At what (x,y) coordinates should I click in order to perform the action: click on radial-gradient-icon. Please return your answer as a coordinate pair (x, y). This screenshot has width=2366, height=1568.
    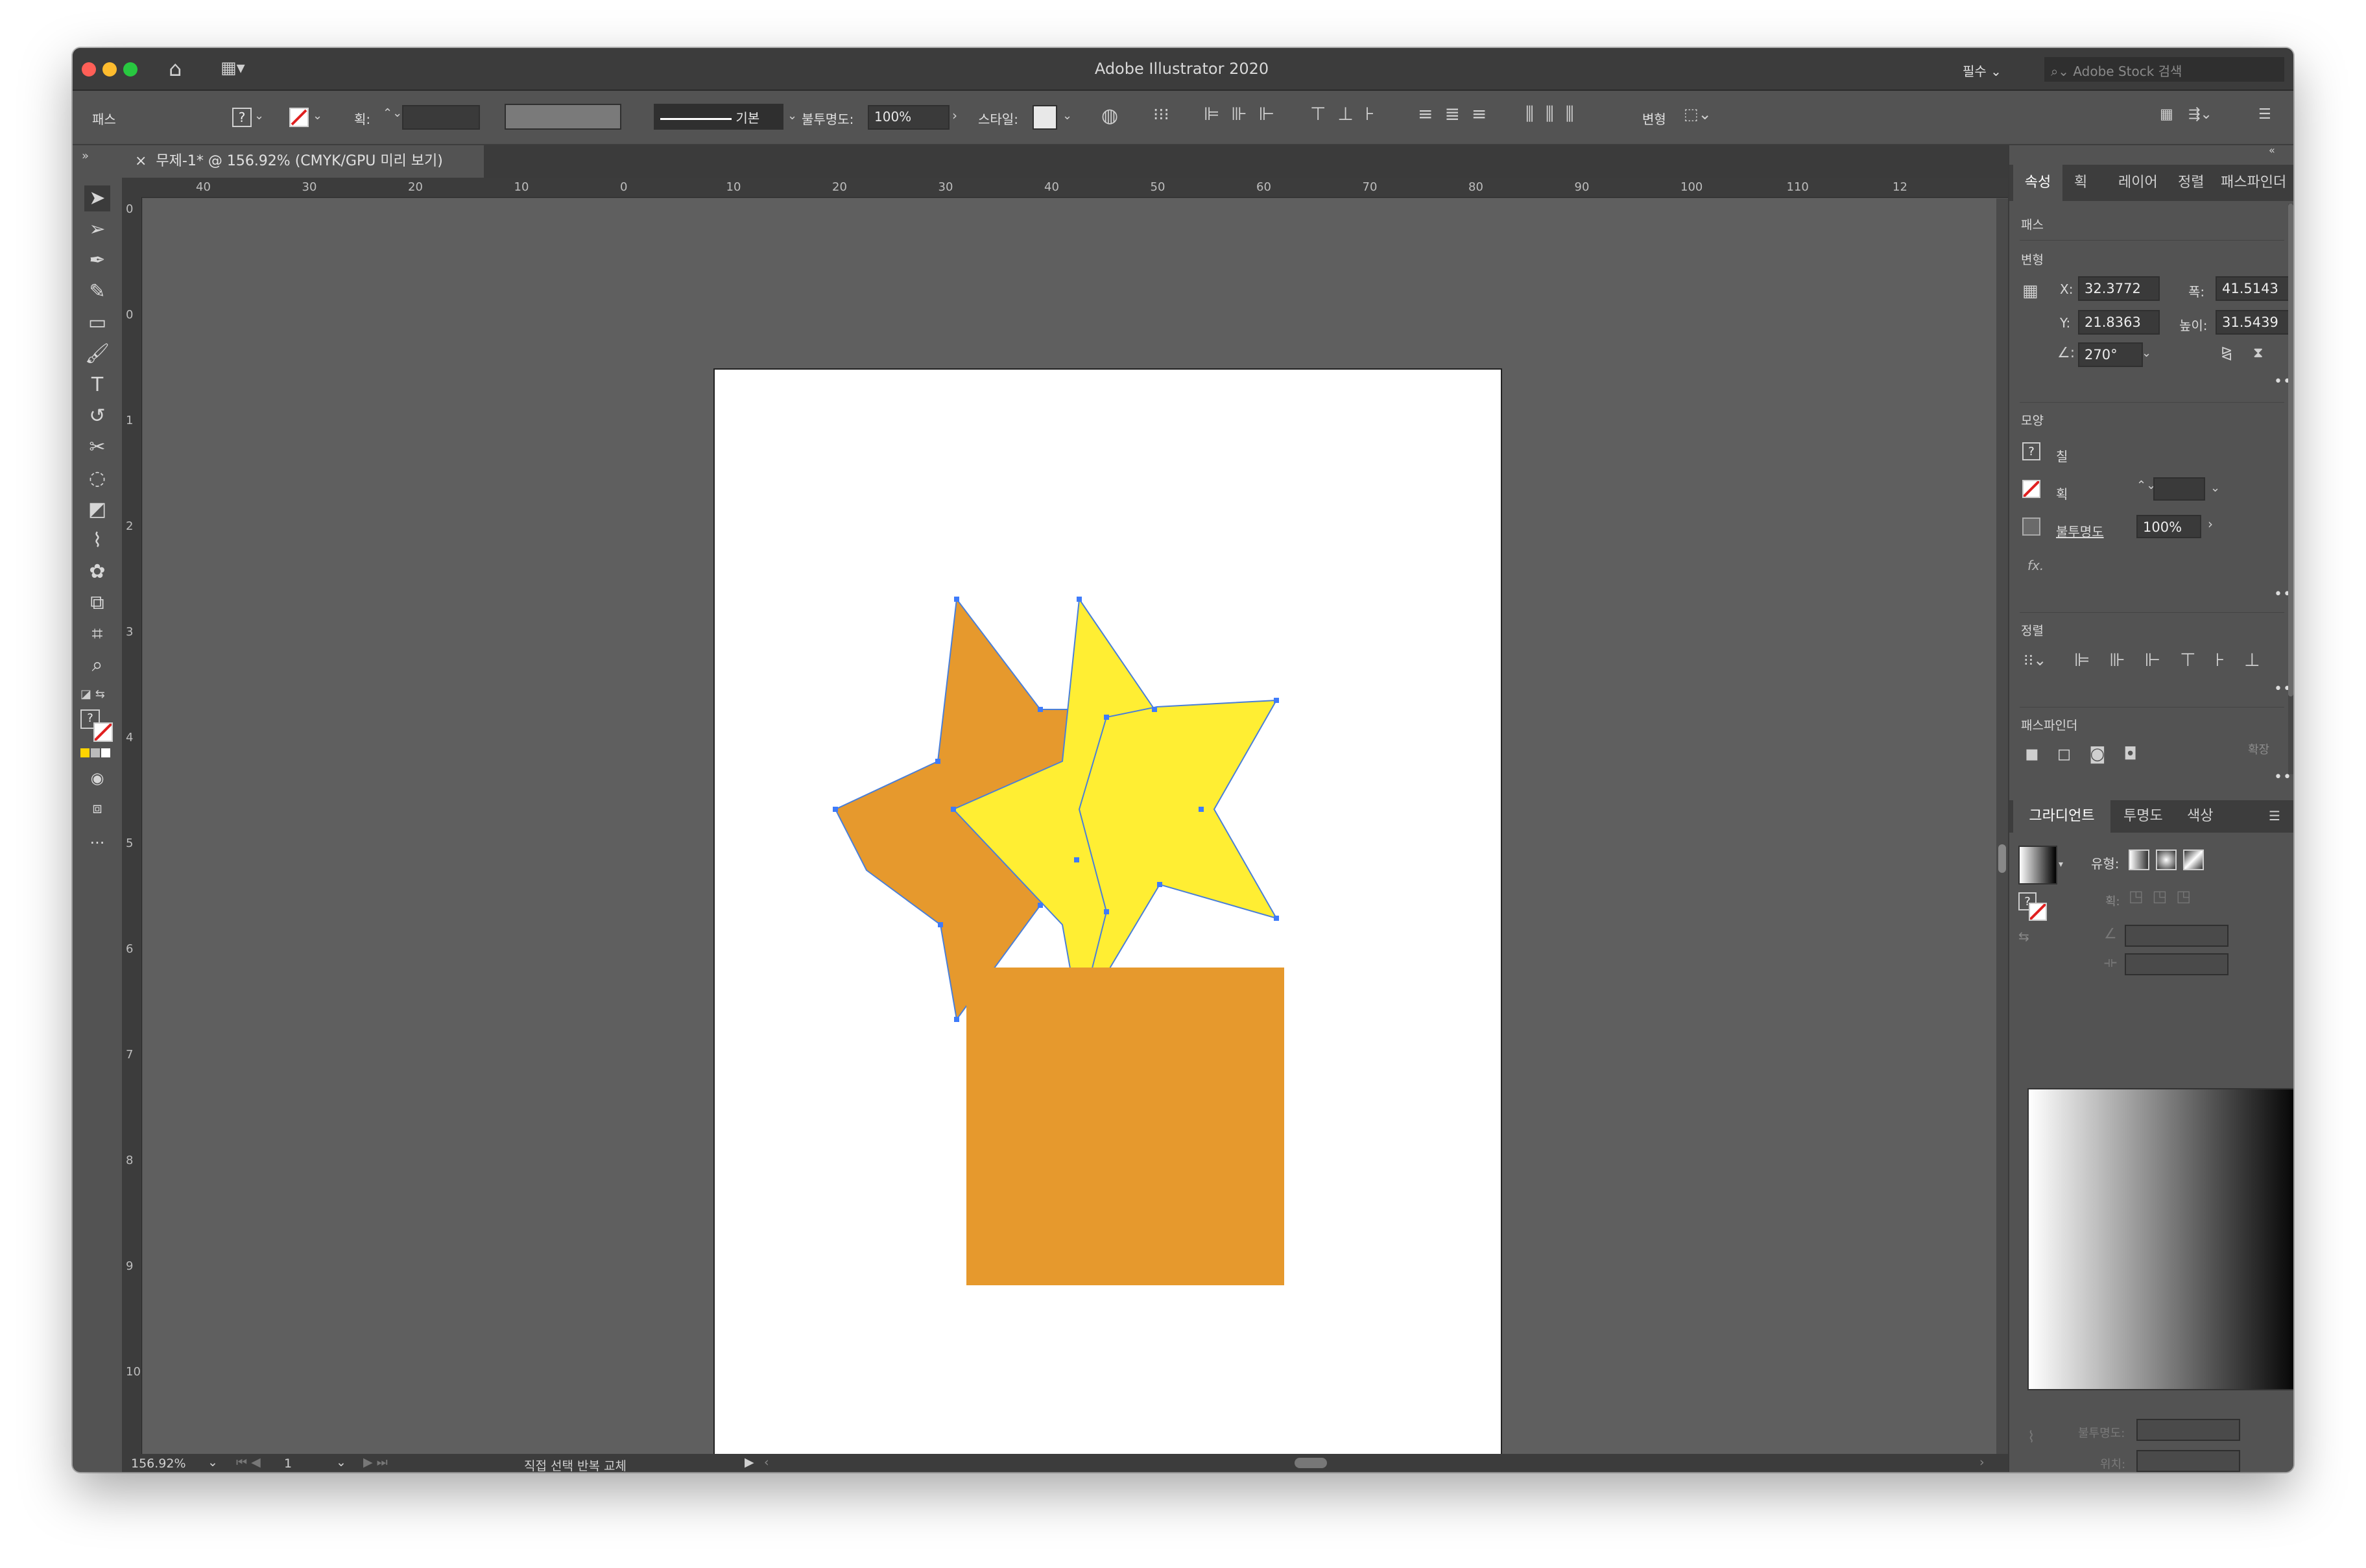
    Looking at the image, I should click on (2166, 859).